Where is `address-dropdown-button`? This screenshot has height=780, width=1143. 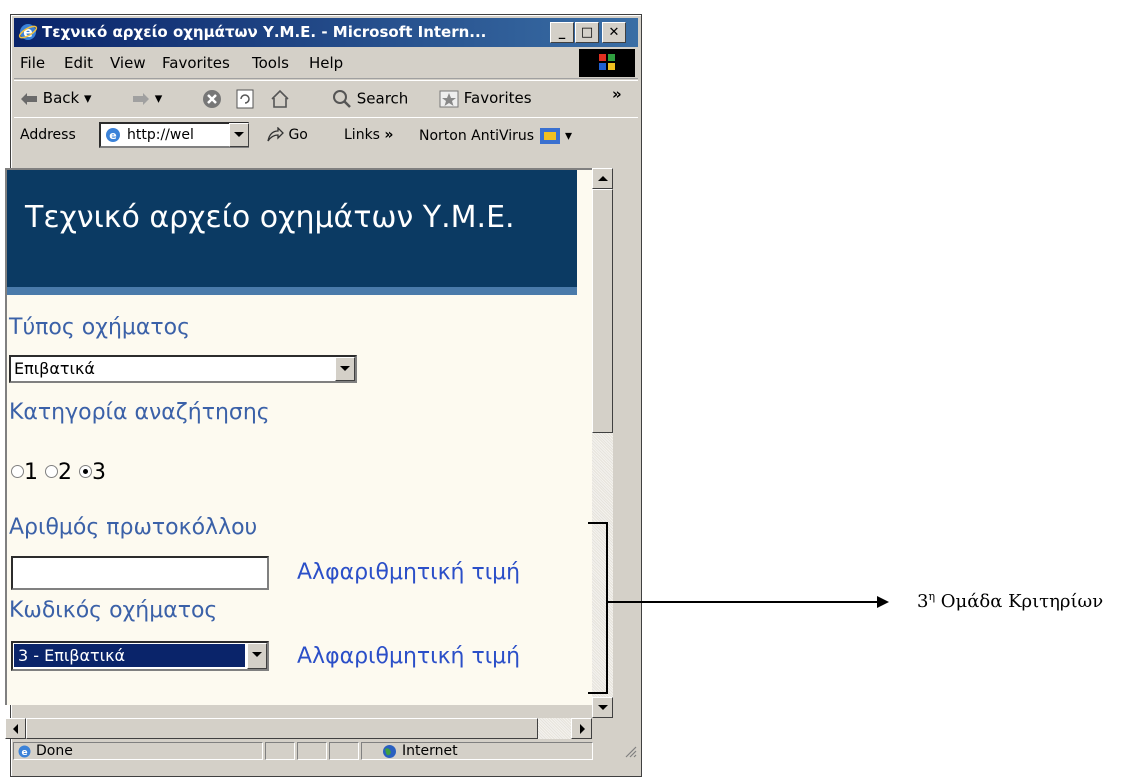 address-dropdown-button is located at coordinates (239, 135).